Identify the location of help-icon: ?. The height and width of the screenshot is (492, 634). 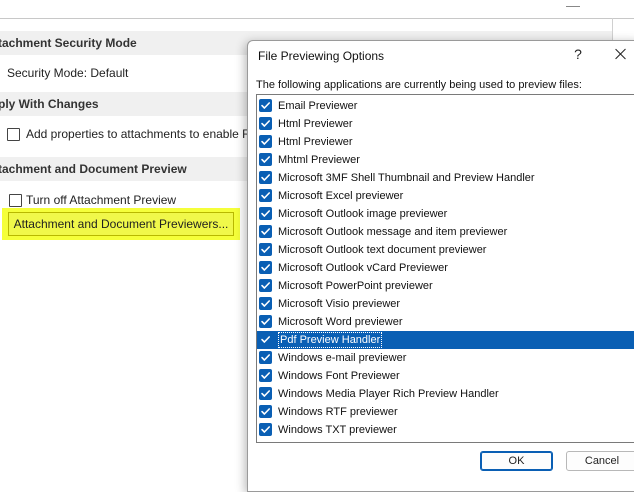
(578, 54).